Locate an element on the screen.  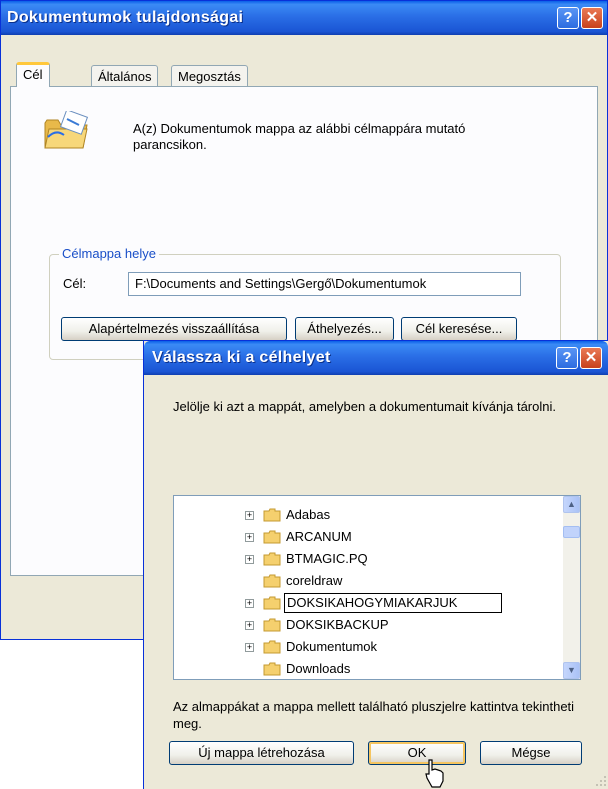
window-title: Dokumentumok tulajdonságai is located at coordinates (125, 17).